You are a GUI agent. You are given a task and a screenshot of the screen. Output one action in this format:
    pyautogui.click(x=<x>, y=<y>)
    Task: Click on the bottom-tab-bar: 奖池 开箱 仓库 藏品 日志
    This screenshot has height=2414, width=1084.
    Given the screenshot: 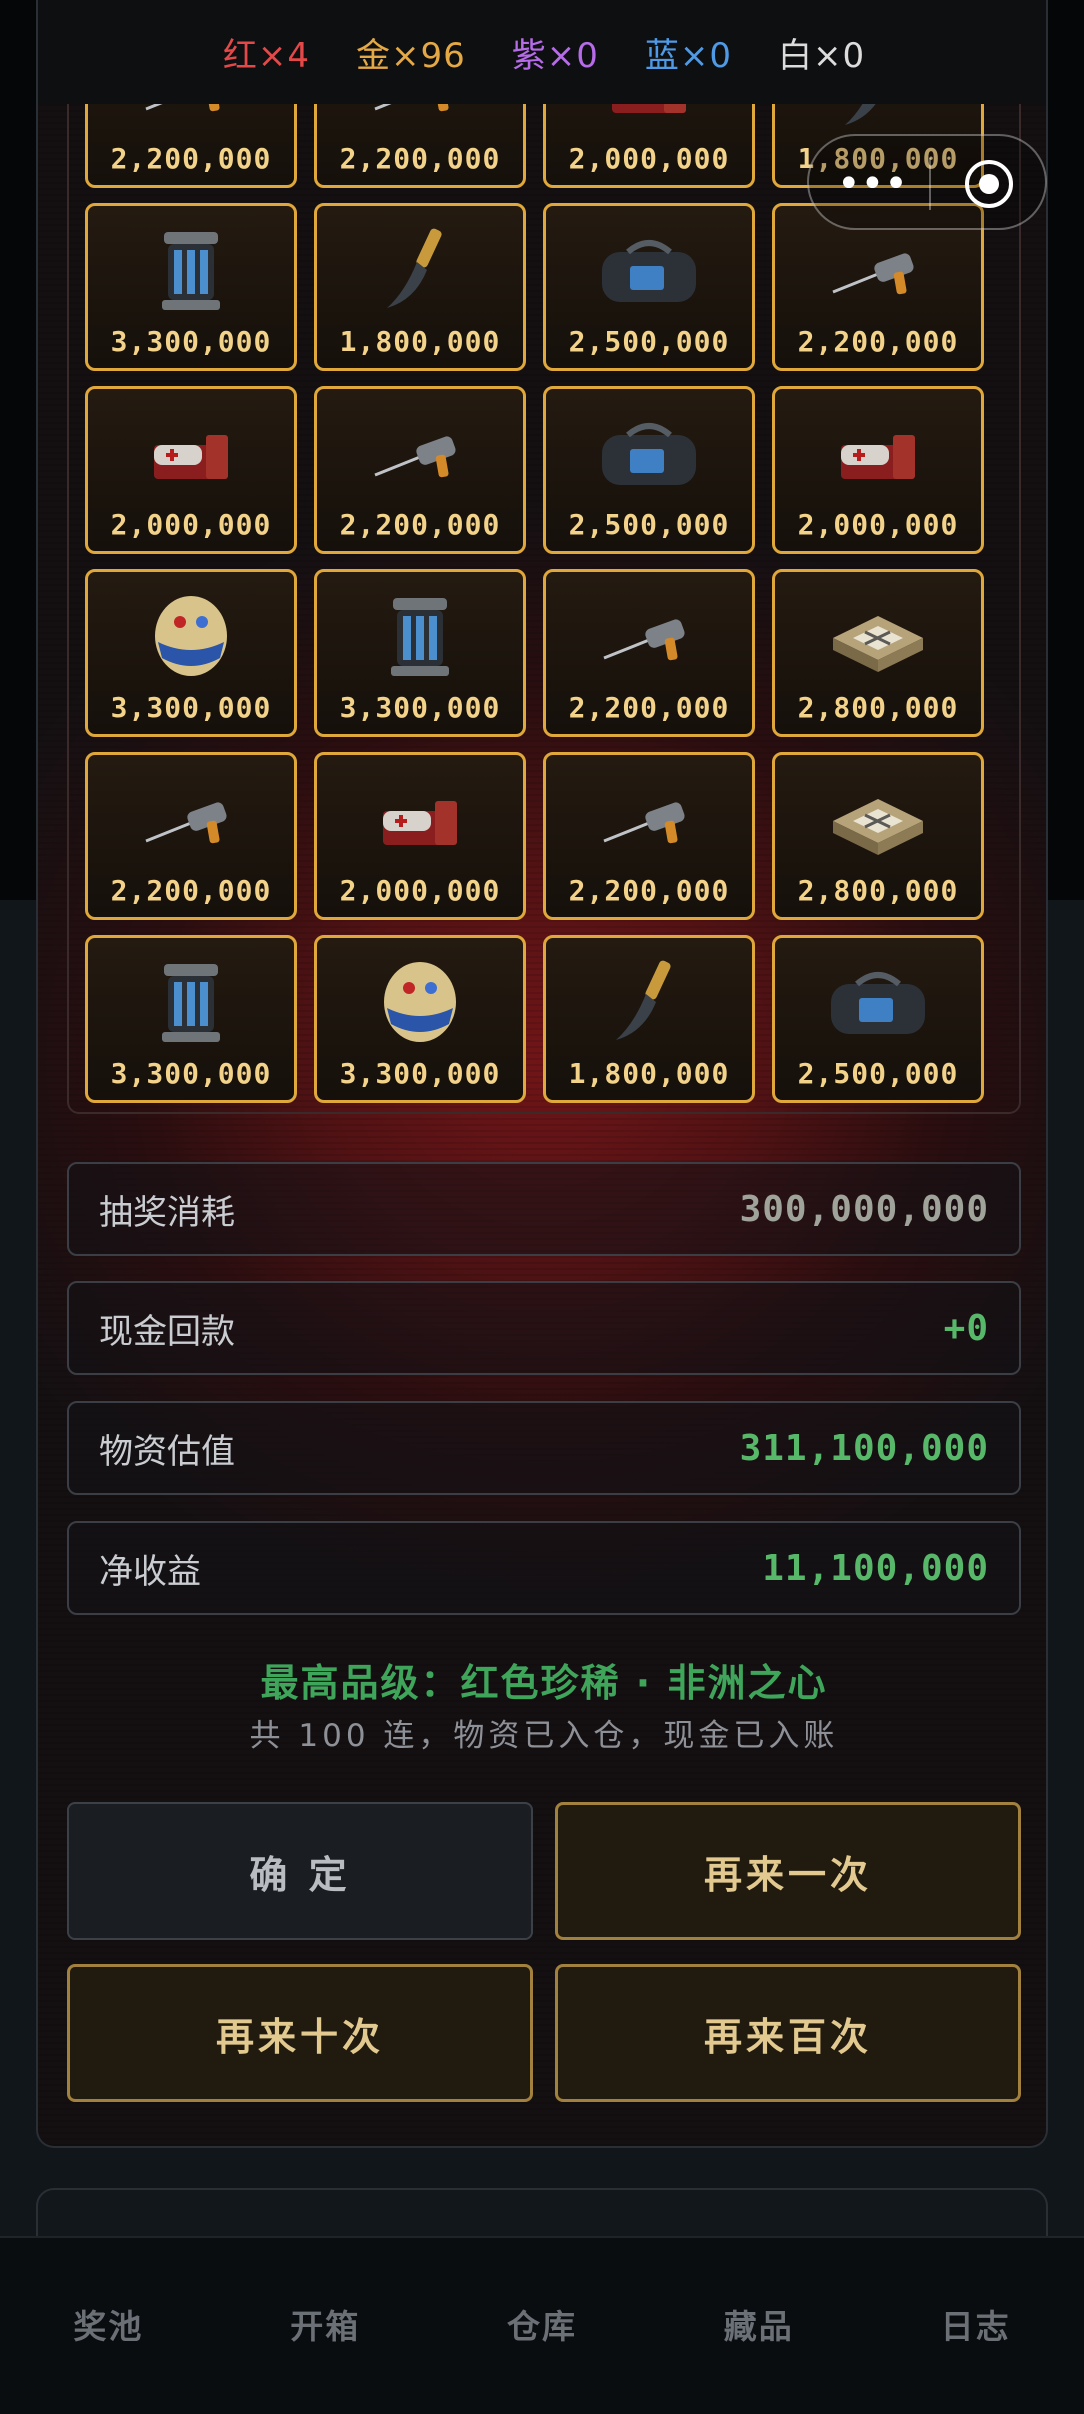 What is the action you would take?
    pyautogui.click(x=542, y=2325)
    